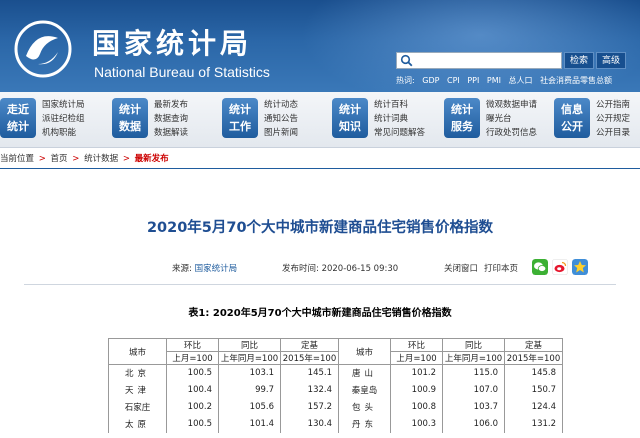 The height and width of the screenshot is (438, 640). Describe the element at coordinates (494, 80) in the screenshot. I see `hot-word-link: PMI` at that location.